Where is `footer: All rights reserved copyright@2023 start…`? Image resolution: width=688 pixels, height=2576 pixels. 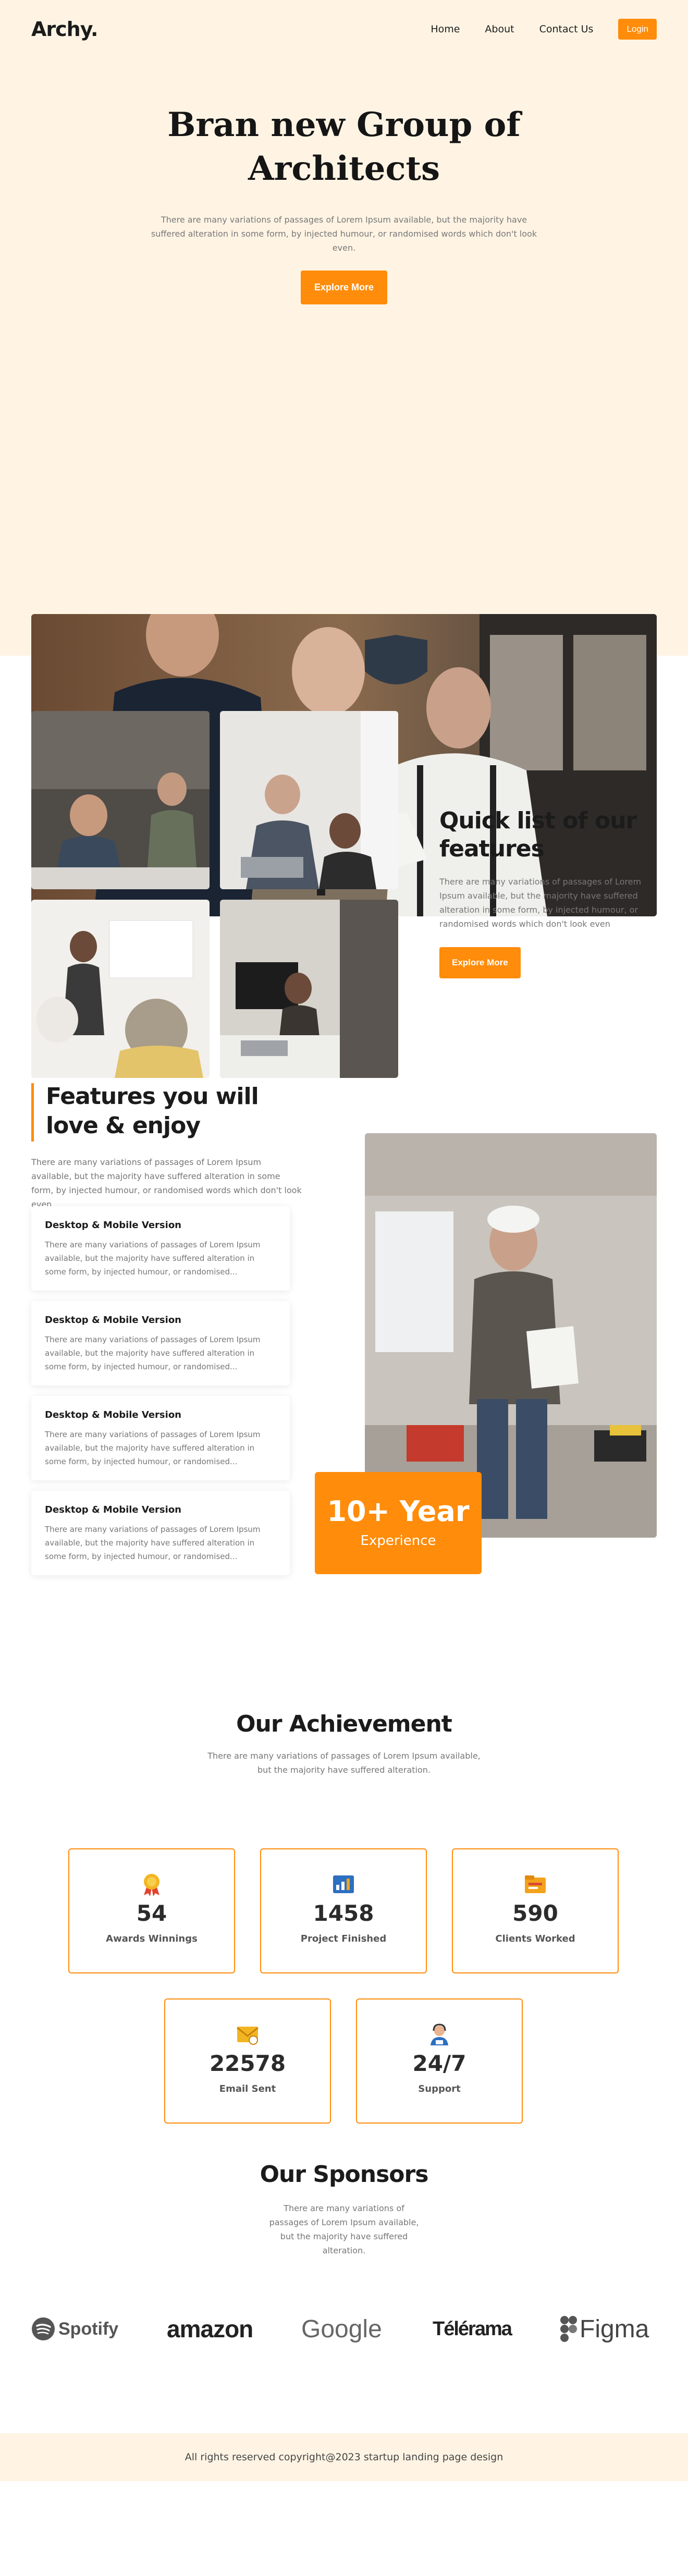
footer: All rights reserved copyright@2023 start… is located at coordinates (344, 2457).